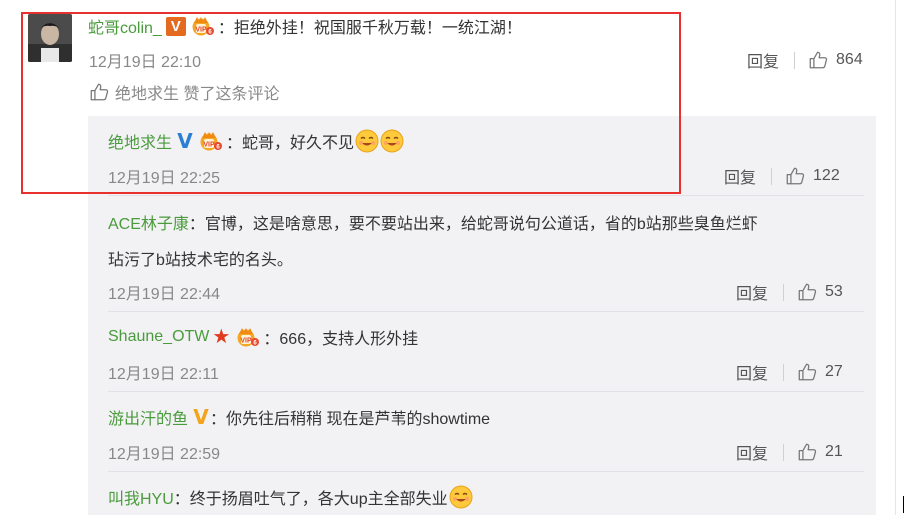 The image size is (908, 515). Describe the element at coordinates (820, 372) in the screenshot. I see `like-button: 27` at that location.